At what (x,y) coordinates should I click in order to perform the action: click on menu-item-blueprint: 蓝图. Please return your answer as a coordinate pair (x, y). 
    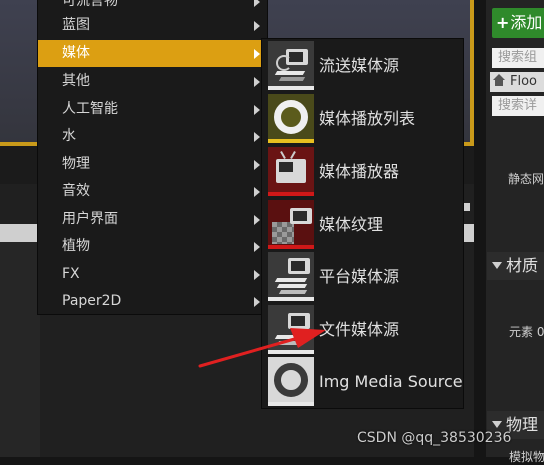
    Looking at the image, I should click on (152, 25).